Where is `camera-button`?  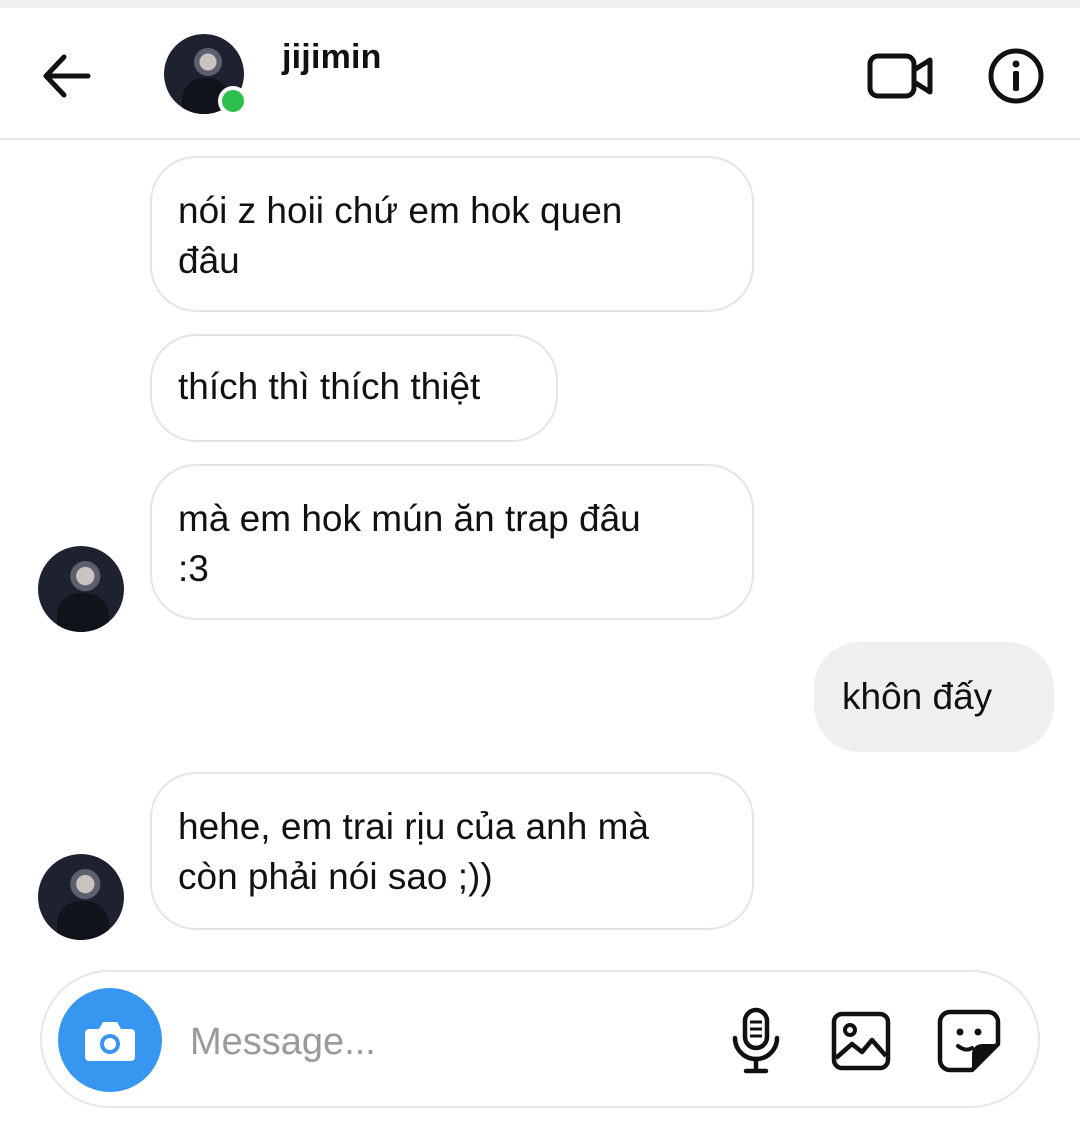 camera-button is located at coordinates (110, 1040).